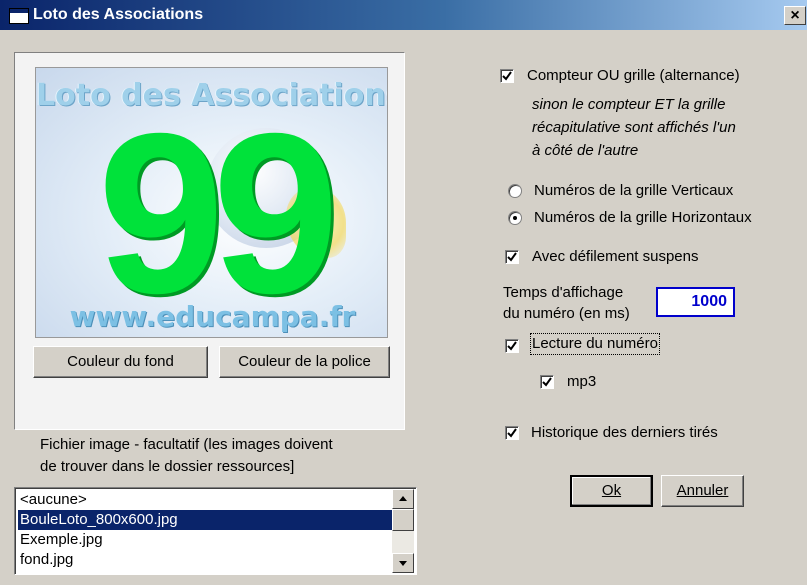 The width and height of the screenshot is (807, 585). Describe the element at coordinates (207, 560) in the screenshot. I see `list-item: fond.jpg` at that location.